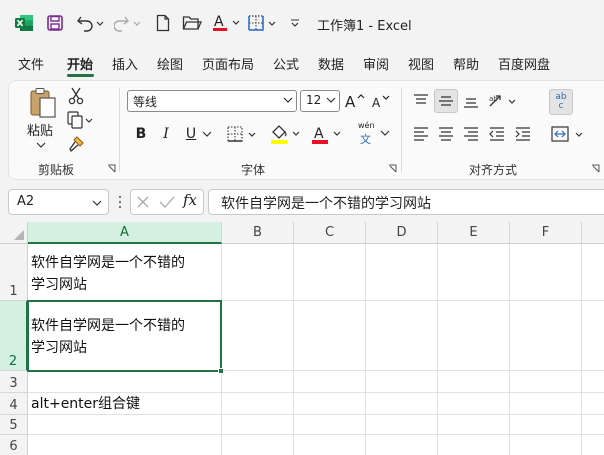 This screenshot has width=604, height=455. I want to click on paste-dropdown-icon, so click(41, 145).